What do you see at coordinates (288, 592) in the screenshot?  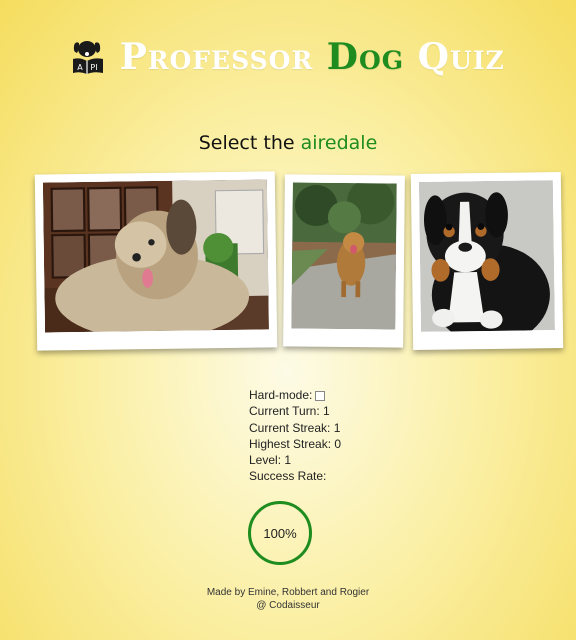 I see `footer-credits: Made by Emine, Robbert and Rogier` at bounding box center [288, 592].